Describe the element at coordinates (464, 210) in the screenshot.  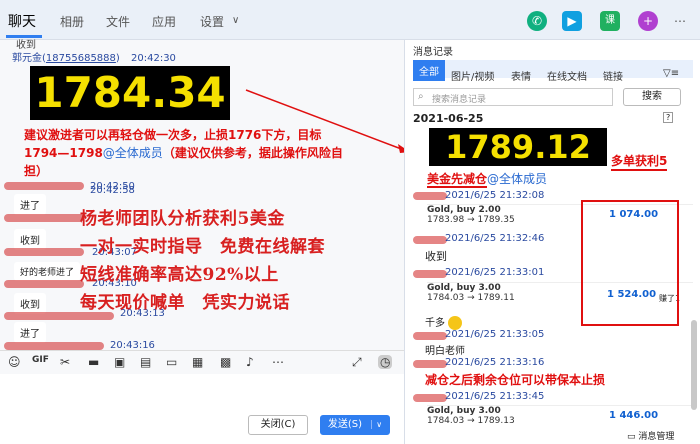
I see `trade-1-title: Gold, buy 2.00` at that location.